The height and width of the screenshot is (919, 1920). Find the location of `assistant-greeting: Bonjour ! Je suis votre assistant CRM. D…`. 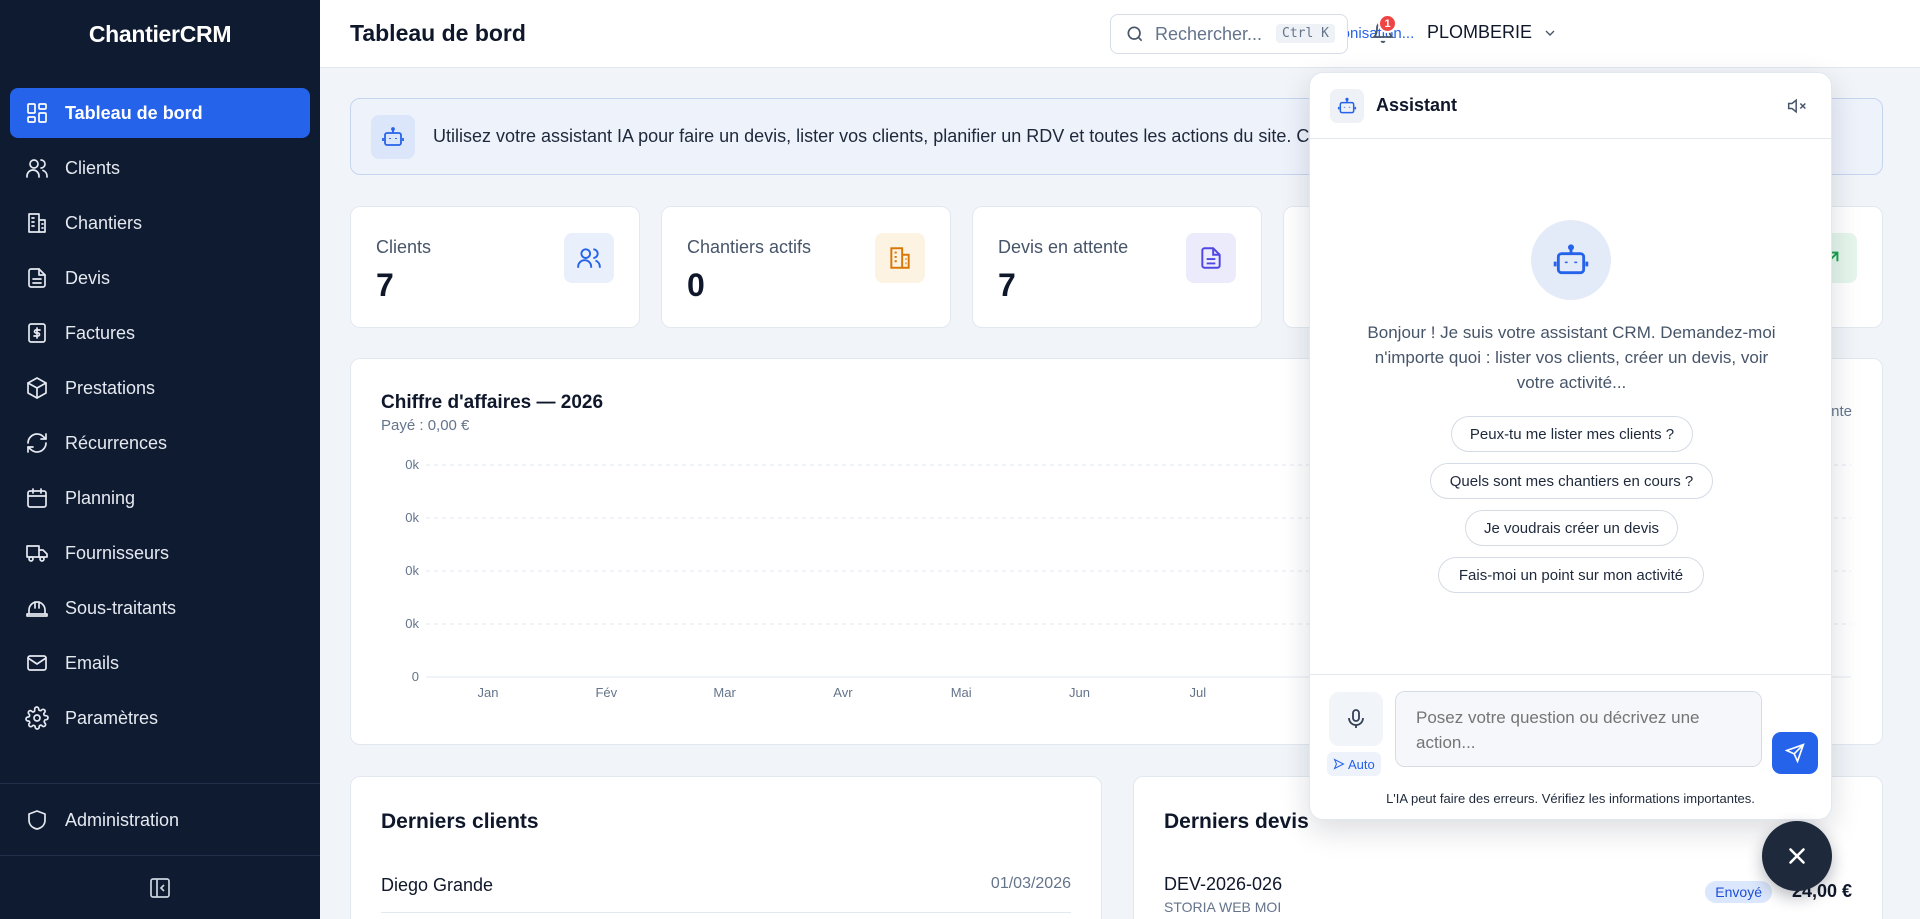

assistant-greeting: Bonjour ! Je suis votre assistant CRM. D… is located at coordinates (1571, 357).